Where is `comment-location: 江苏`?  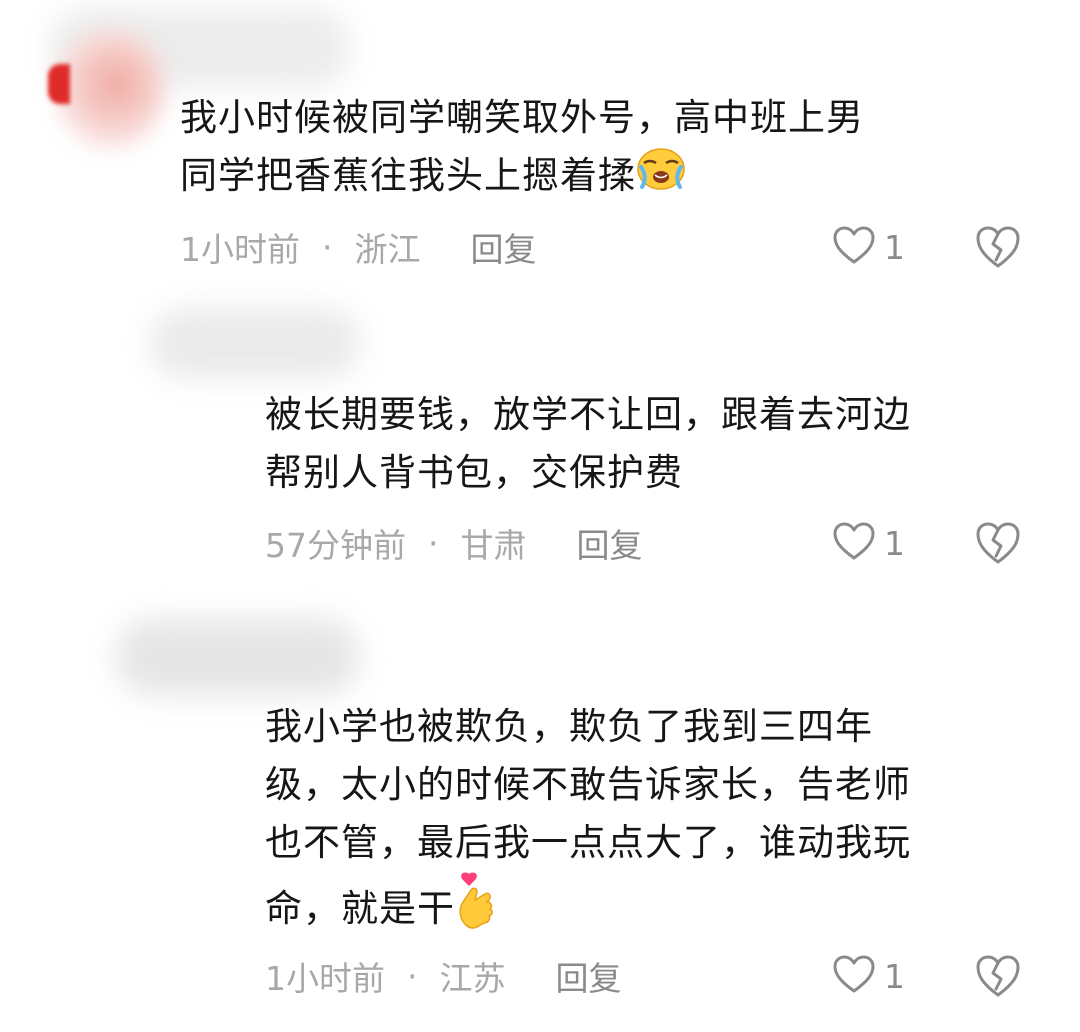
comment-location: 江苏 is located at coordinates (472, 978).